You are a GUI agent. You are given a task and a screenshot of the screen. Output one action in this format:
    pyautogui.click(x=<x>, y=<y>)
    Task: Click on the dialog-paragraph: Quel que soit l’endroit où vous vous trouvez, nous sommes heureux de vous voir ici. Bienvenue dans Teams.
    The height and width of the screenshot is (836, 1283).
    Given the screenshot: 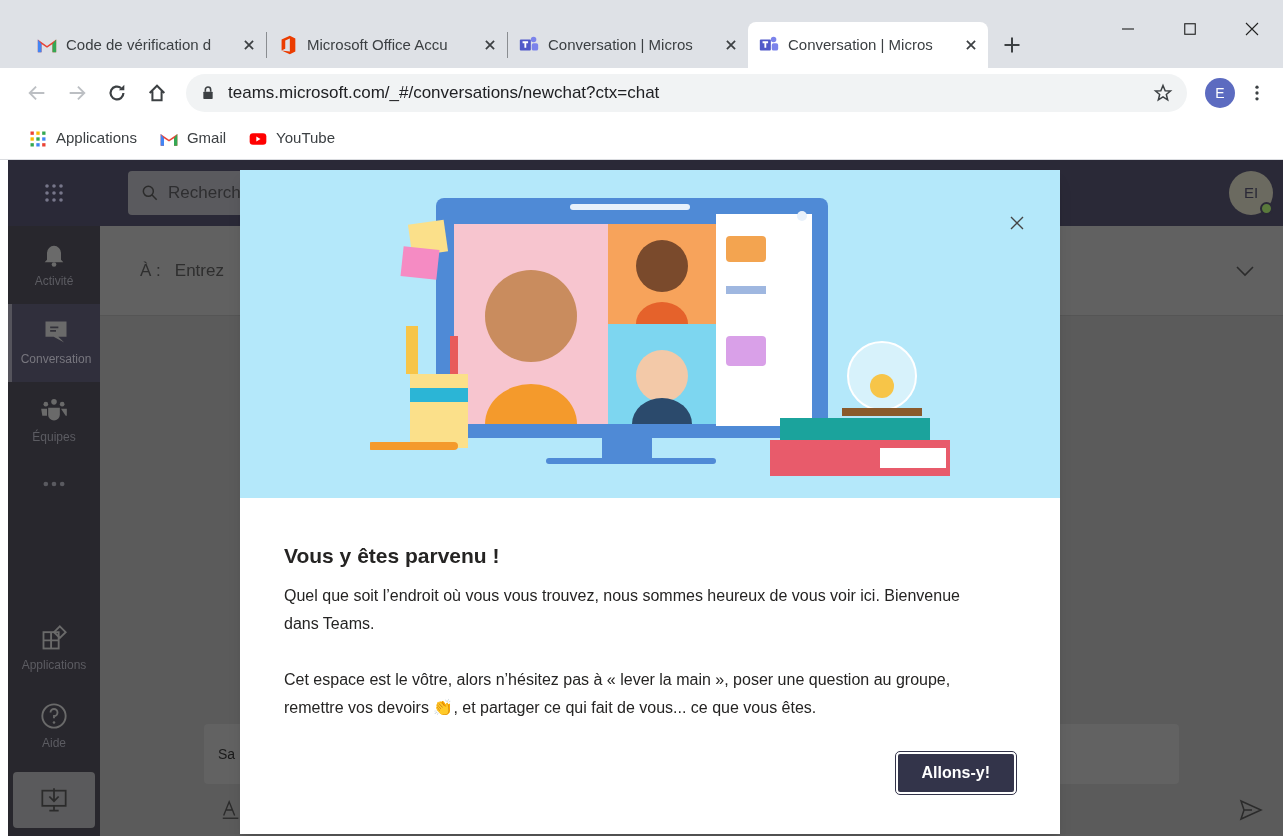 What is the action you would take?
    pyautogui.click(x=622, y=609)
    